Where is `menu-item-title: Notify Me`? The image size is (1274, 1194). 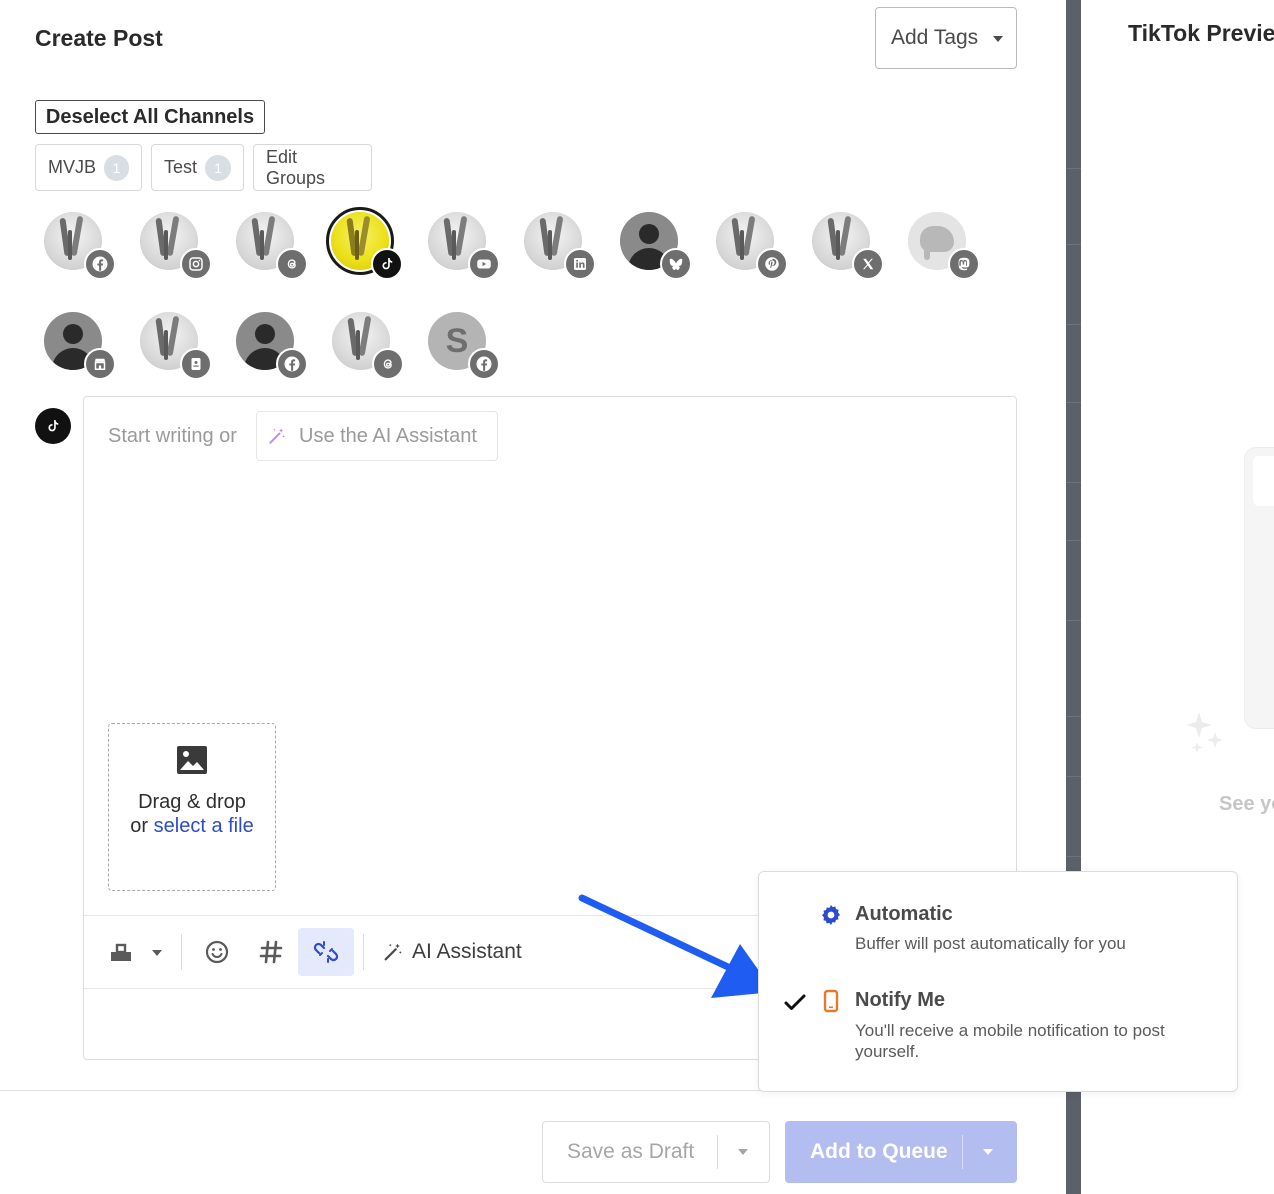
menu-item-title: Notify Me is located at coordinates (900, 1000).